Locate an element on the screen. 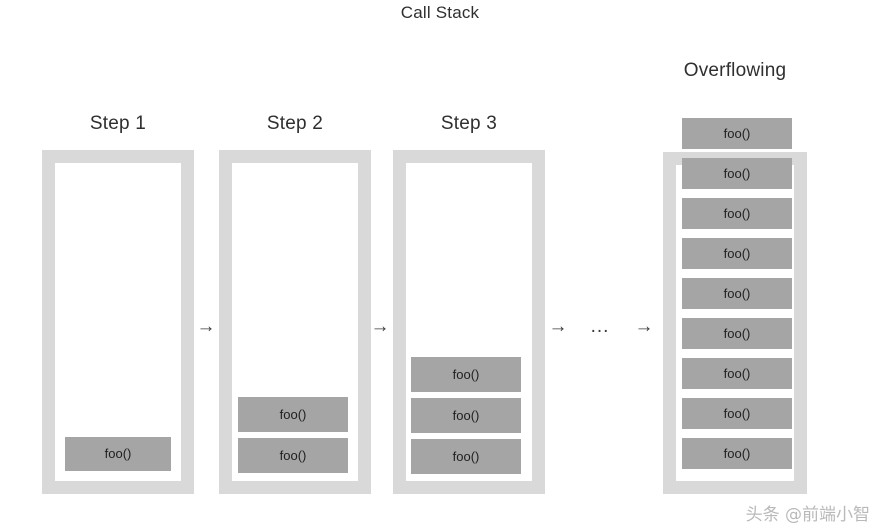 This screenshot has height=528, width=880. page-title: Call Stack is located at coordinates (440, 12).